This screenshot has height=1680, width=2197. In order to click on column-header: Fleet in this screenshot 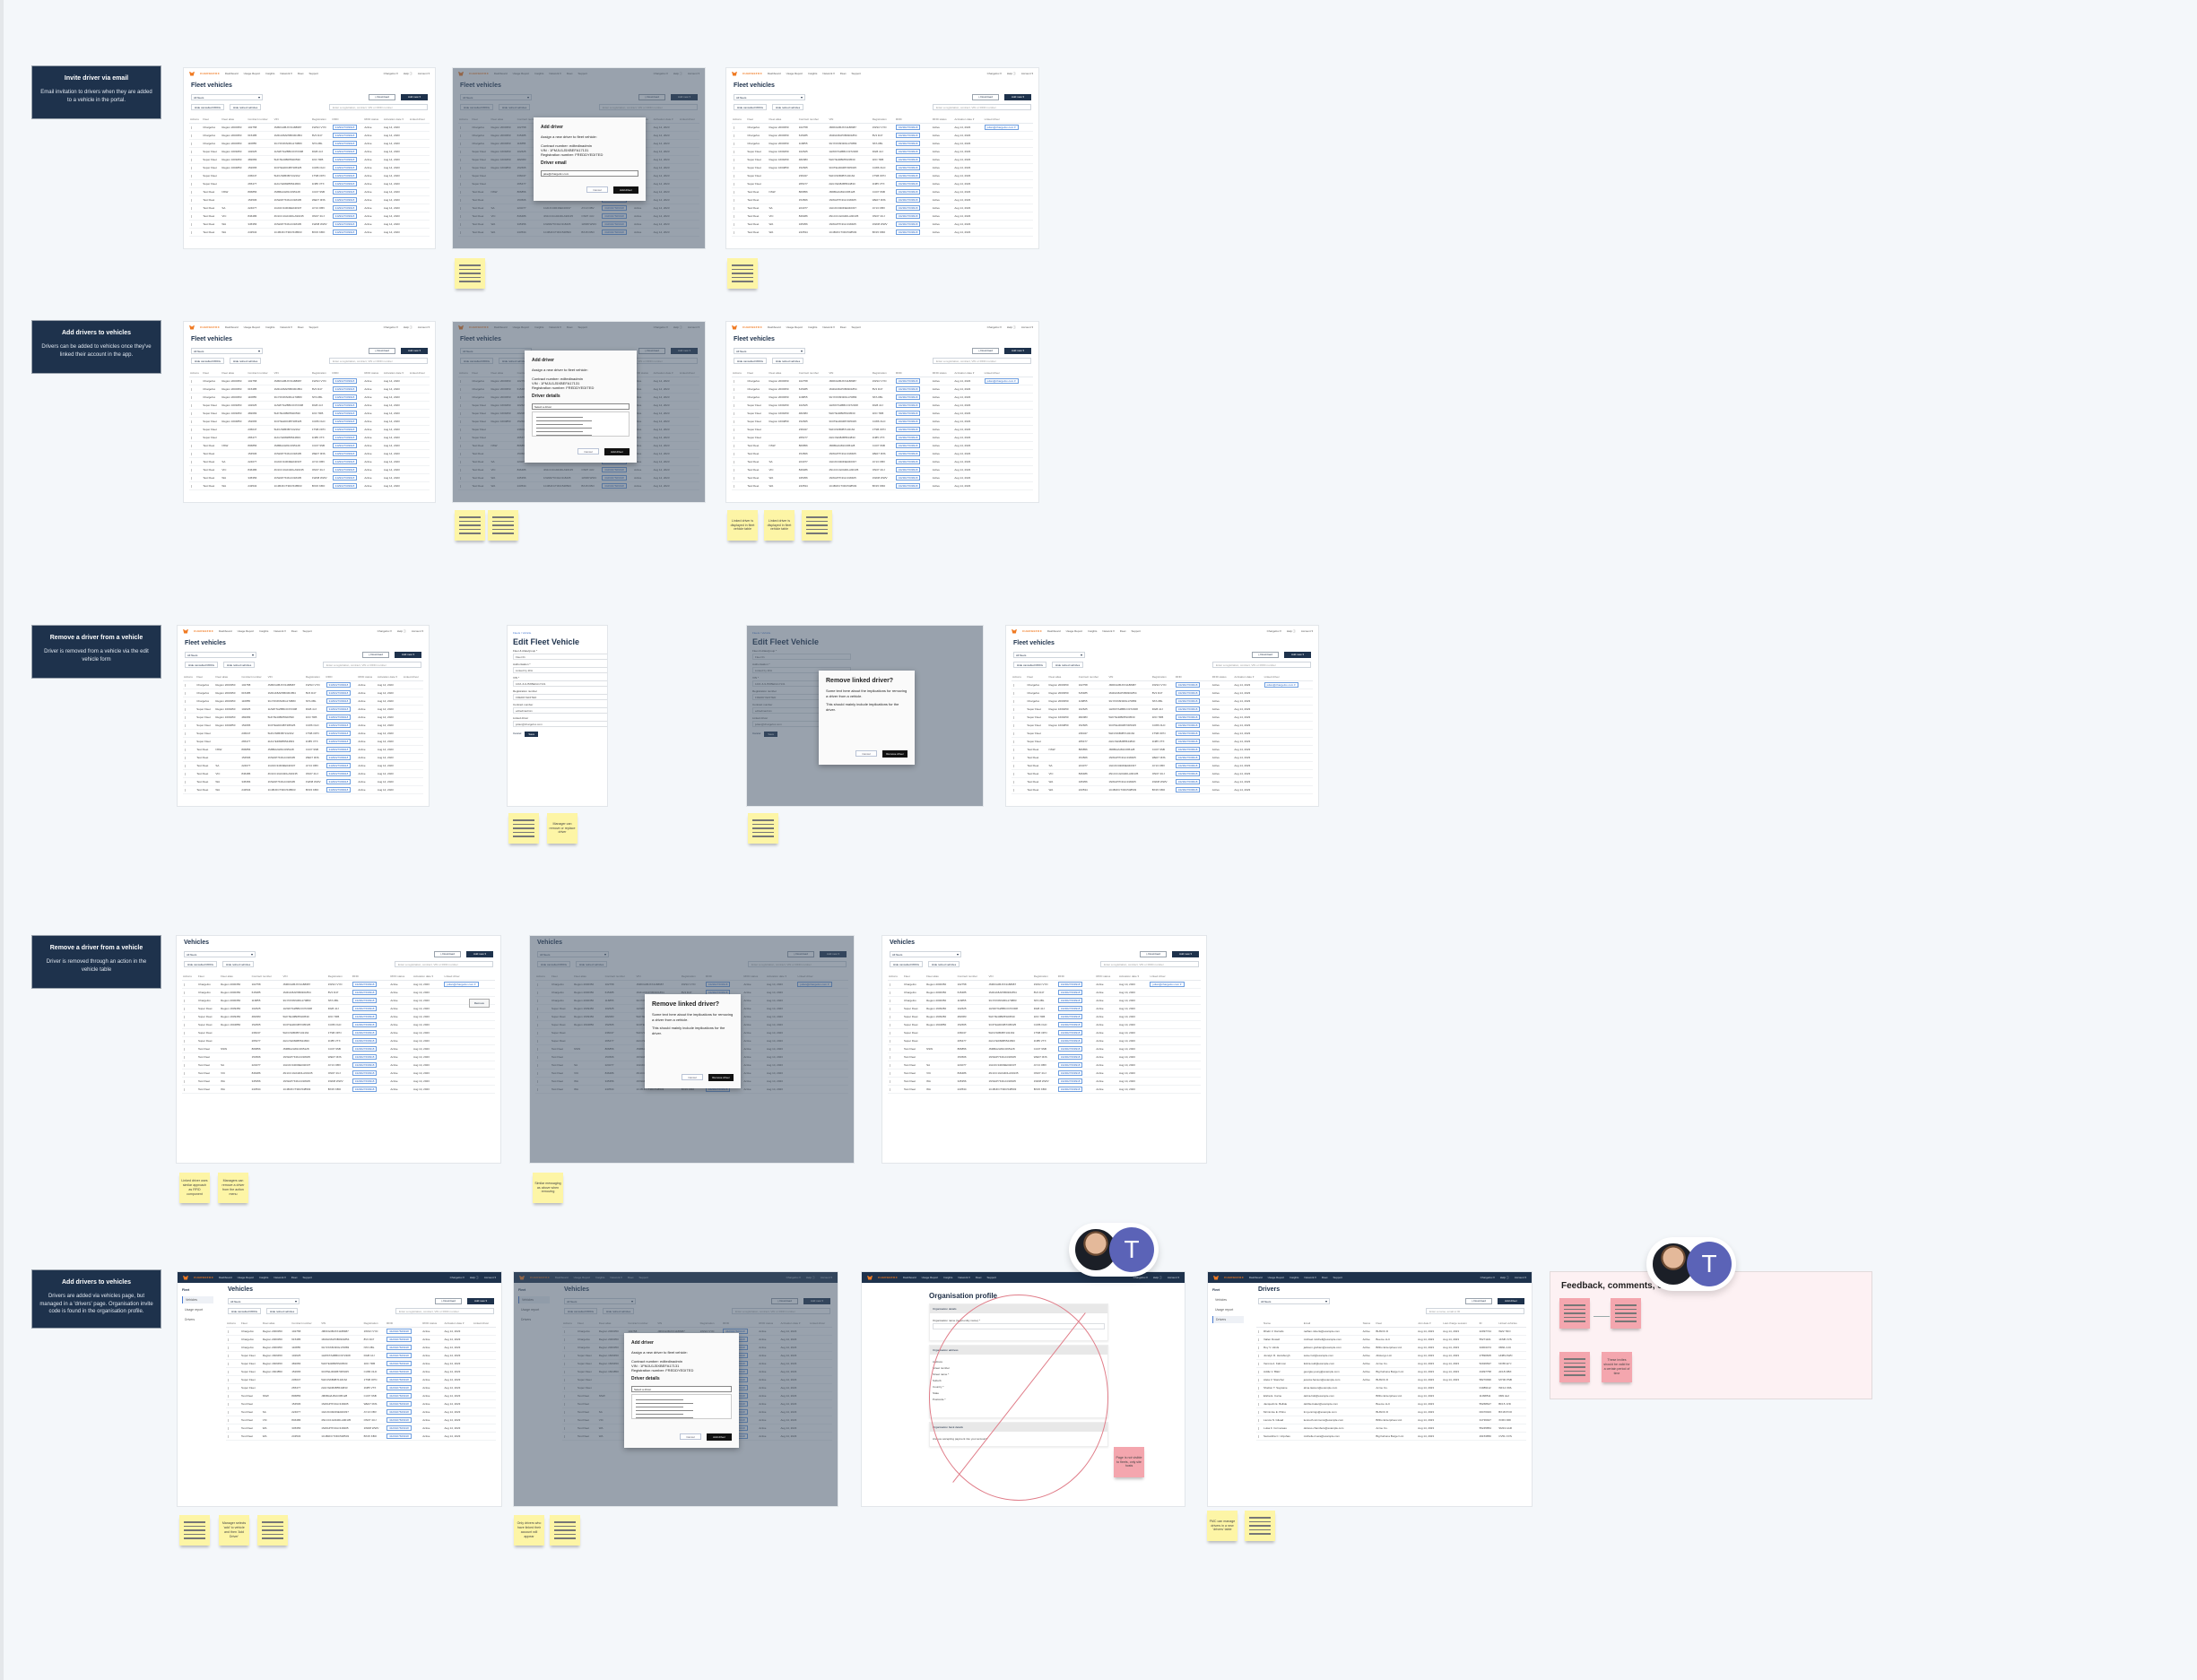, I will do `click(481, 373)`.